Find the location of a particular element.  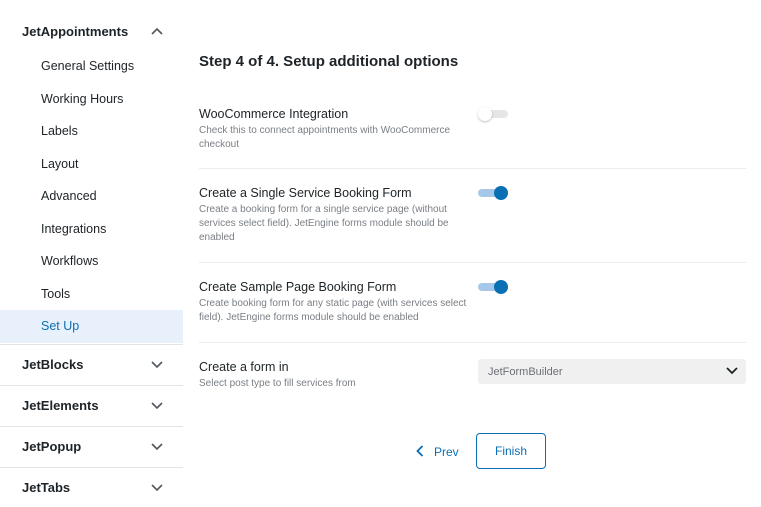

sidebar-item-general-settings: General Settings is located at coordinates (91, 66).